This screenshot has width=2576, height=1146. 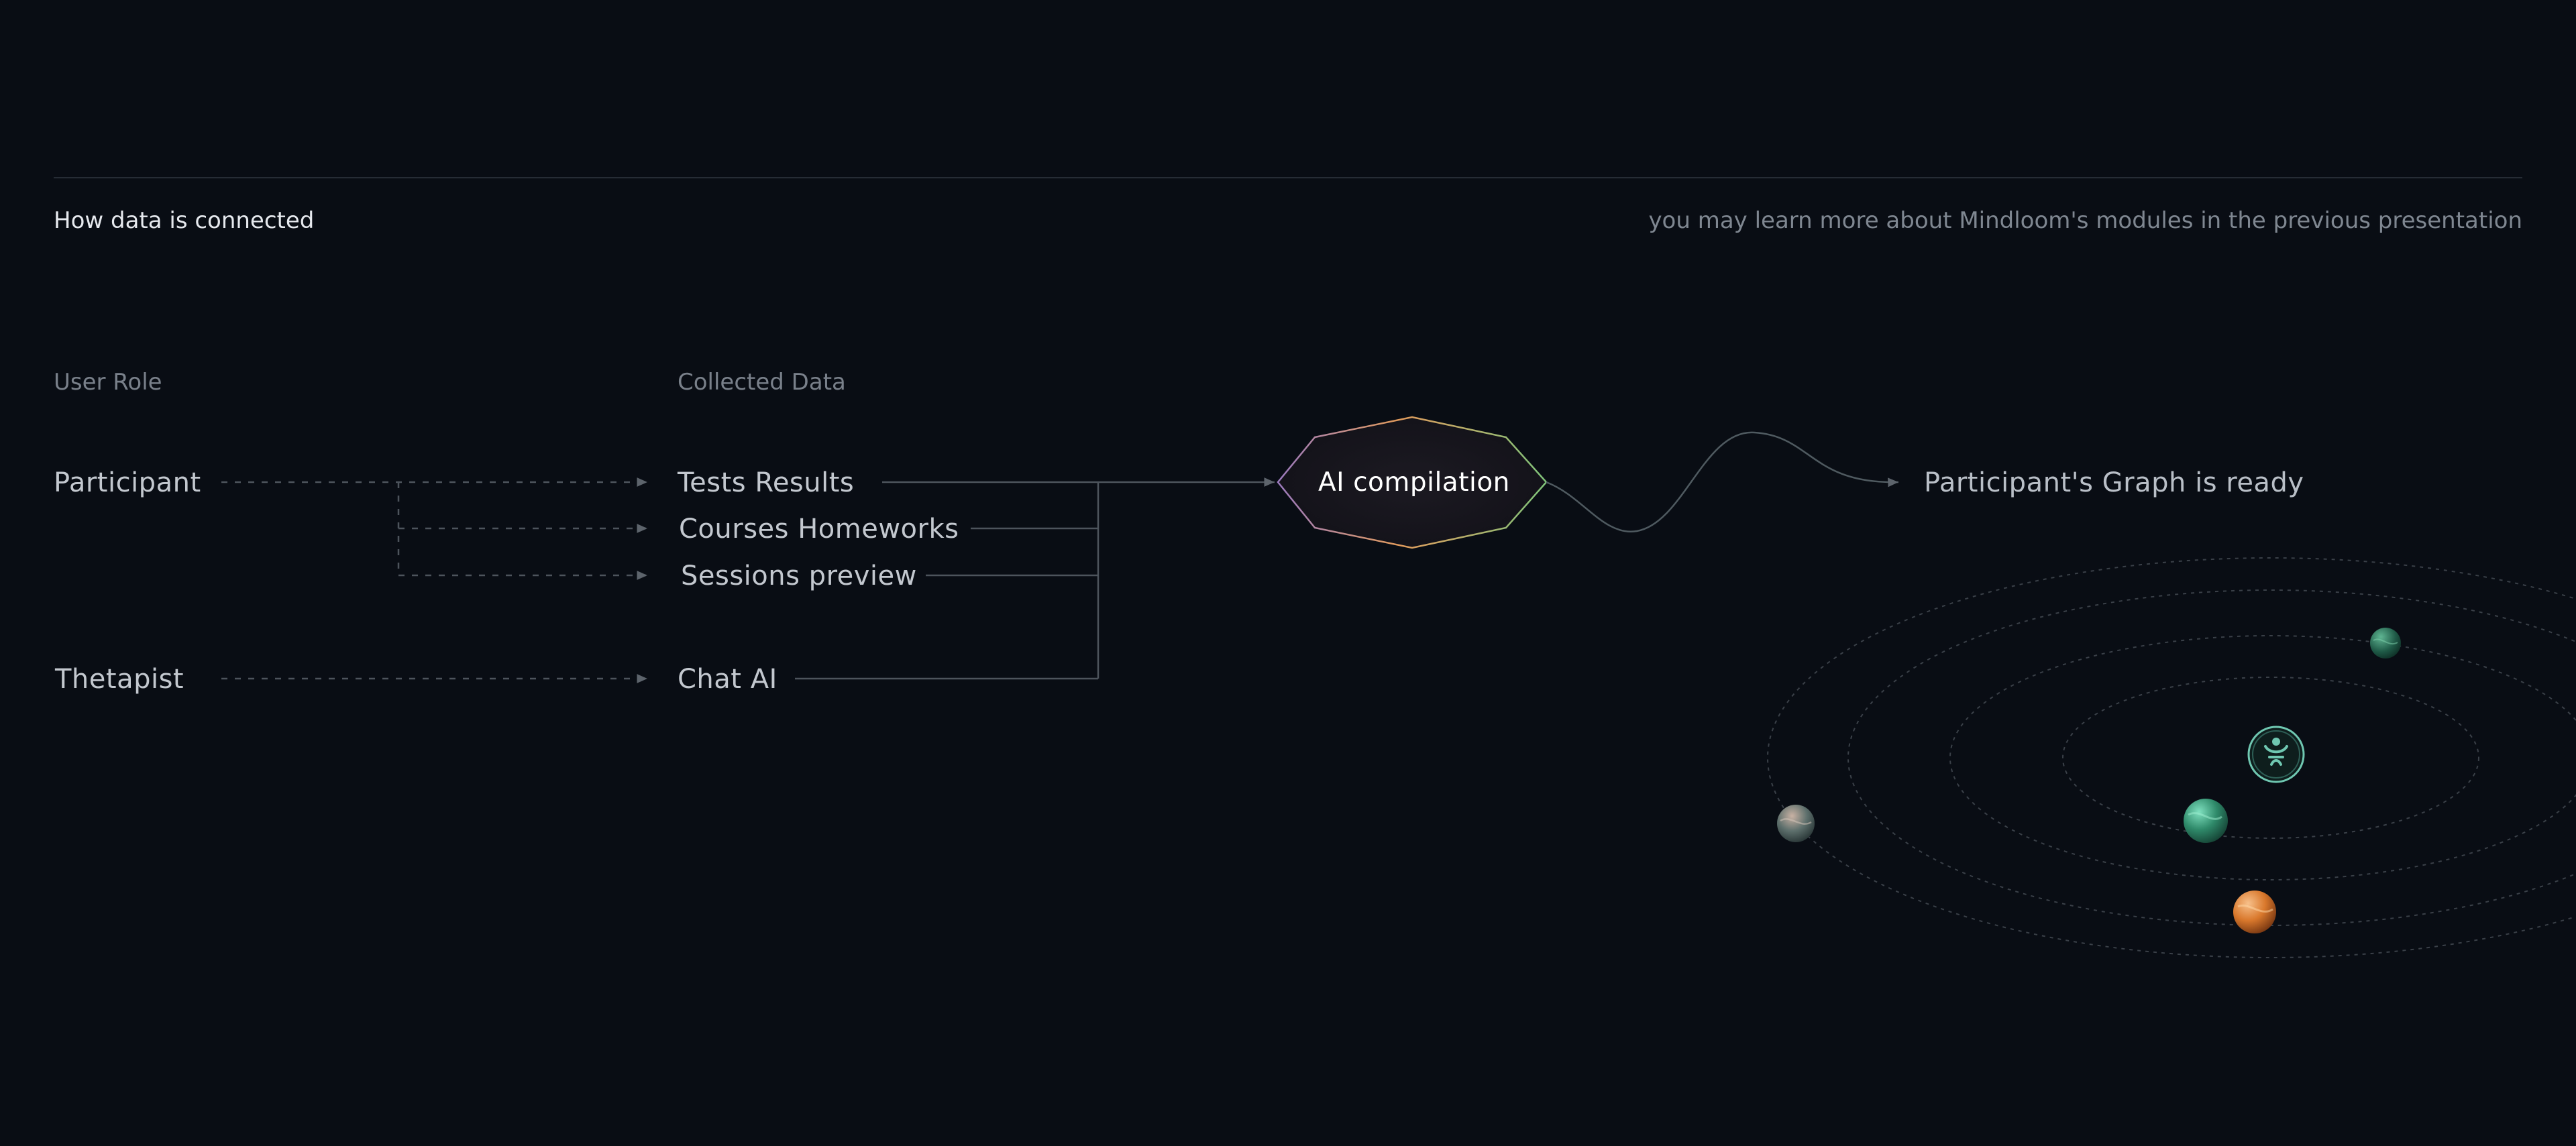 I want to click on core-to-result-curve, so click(x=1722, y=481).